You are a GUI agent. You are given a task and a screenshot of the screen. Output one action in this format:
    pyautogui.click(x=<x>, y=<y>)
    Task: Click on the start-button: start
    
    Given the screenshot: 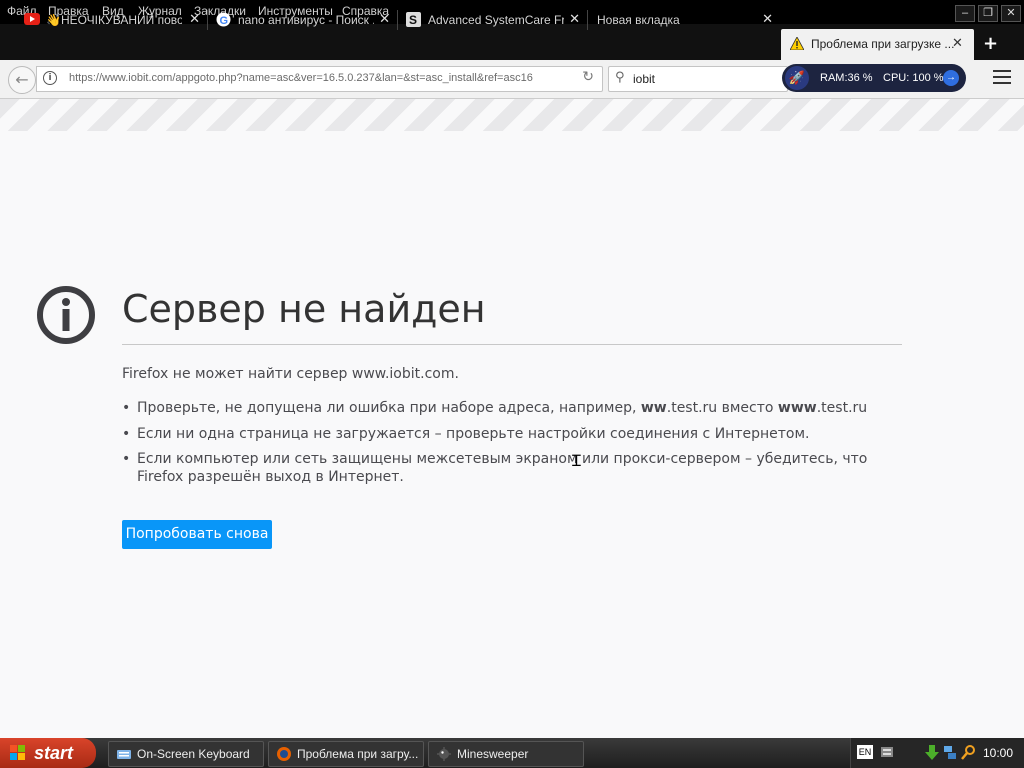 What is the action you would take?
    pyautogui.click(x=48, y=753)
    